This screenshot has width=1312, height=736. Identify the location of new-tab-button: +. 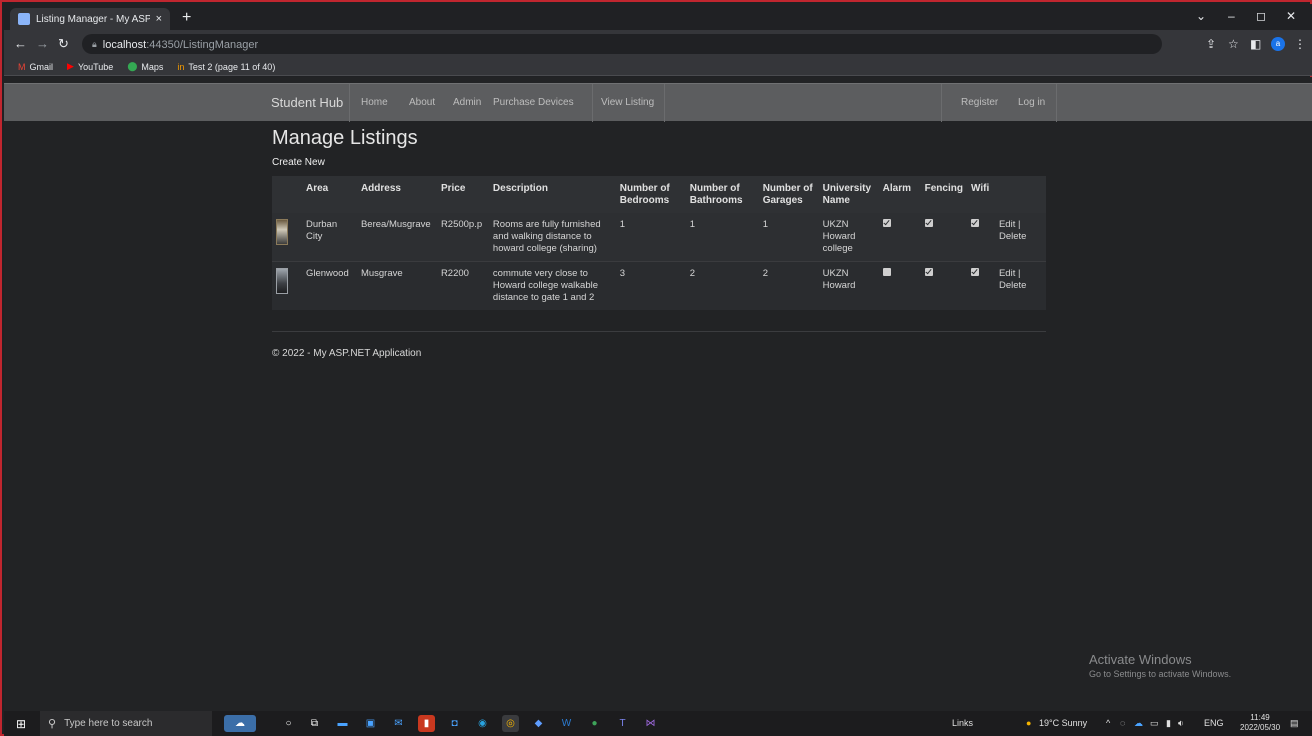
(186, 18).